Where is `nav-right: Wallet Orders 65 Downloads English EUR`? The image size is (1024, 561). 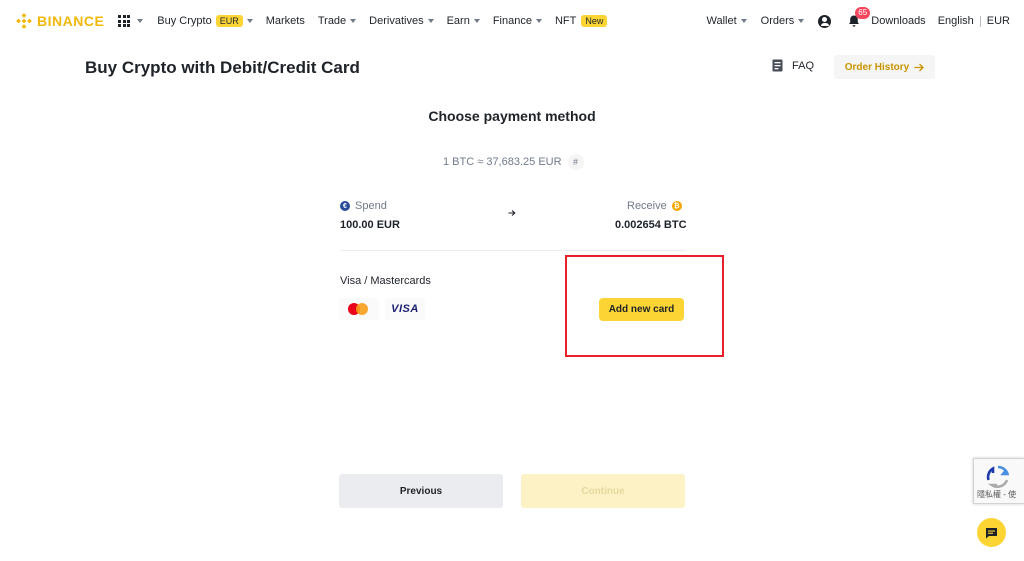
nav-right: Wallet Orders 65 Downloads English EUR is located at coordinates (858, 21).